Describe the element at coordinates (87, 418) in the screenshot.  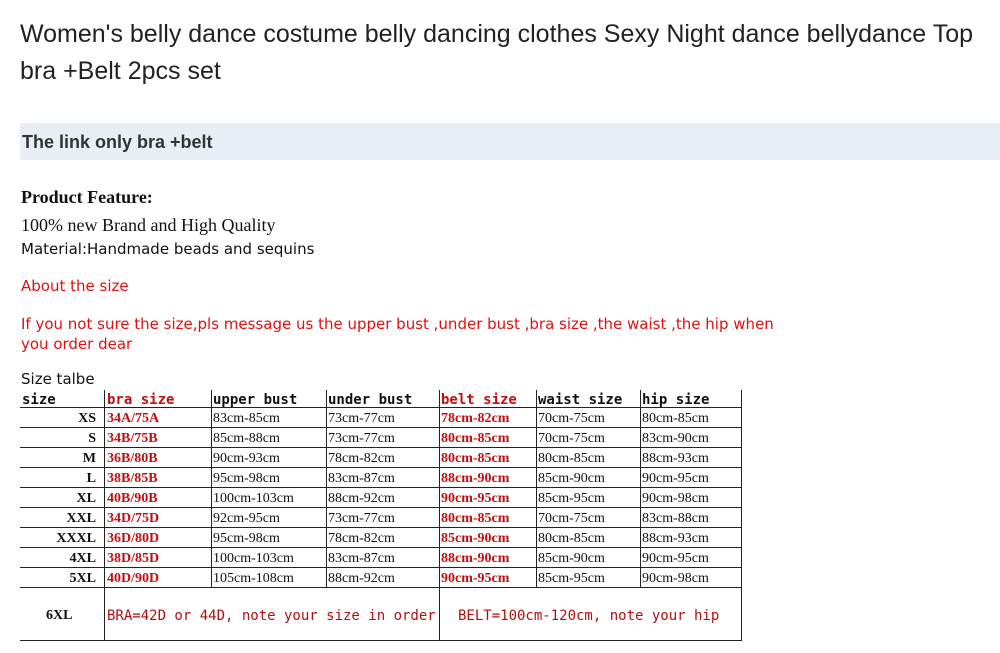
I see `cell-size: XS` at that location.